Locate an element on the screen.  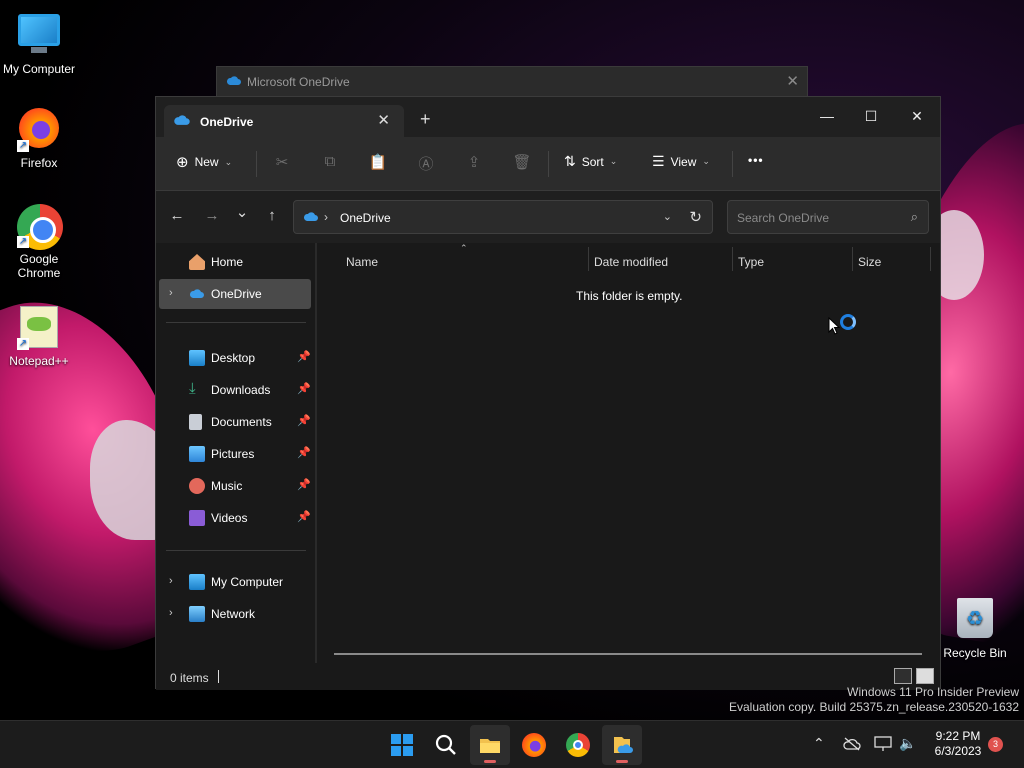
video-icon is located at coordinates (197, 518).